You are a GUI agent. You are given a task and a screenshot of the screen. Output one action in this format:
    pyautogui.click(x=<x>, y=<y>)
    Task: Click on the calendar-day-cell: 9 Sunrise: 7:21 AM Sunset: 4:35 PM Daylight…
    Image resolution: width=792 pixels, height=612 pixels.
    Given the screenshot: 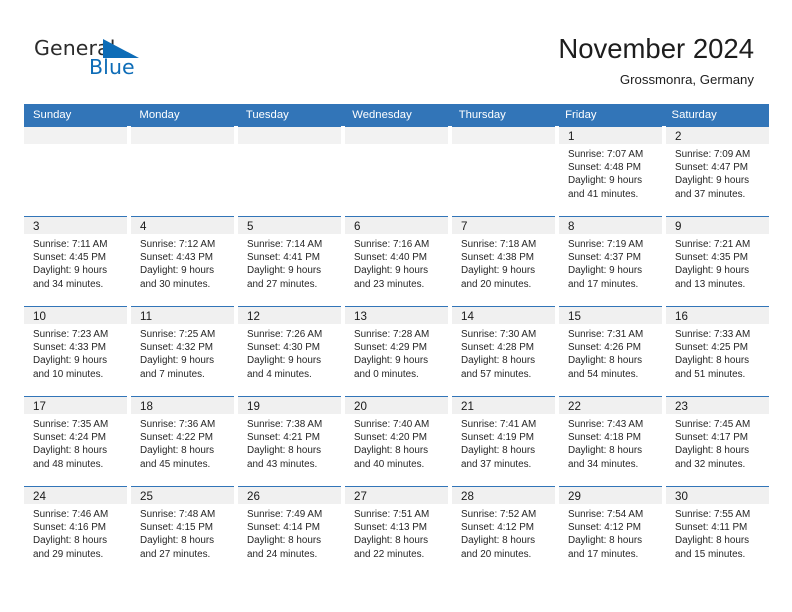 What is the action you would take?
    pyautogui.click(x=717, y=261)
    